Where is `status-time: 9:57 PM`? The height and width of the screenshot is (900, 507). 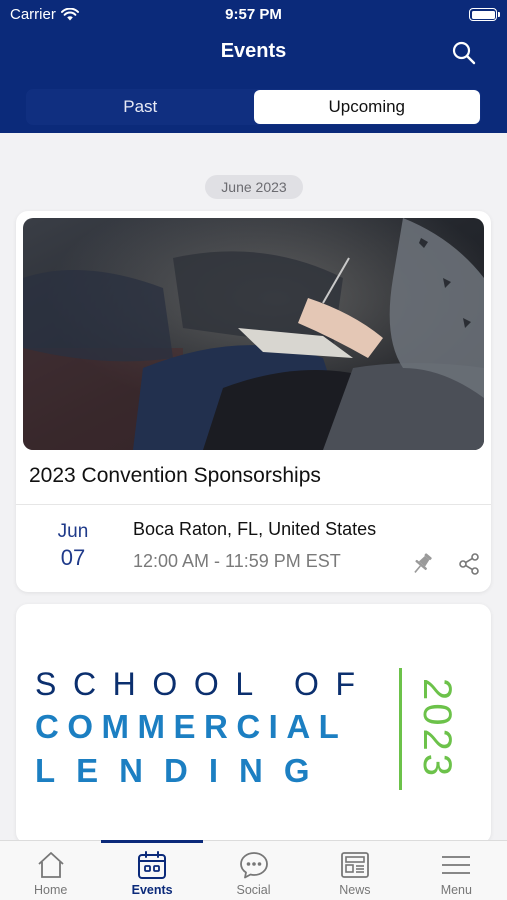 status-time: 9:57 PM is located at coordinates (253, 14).